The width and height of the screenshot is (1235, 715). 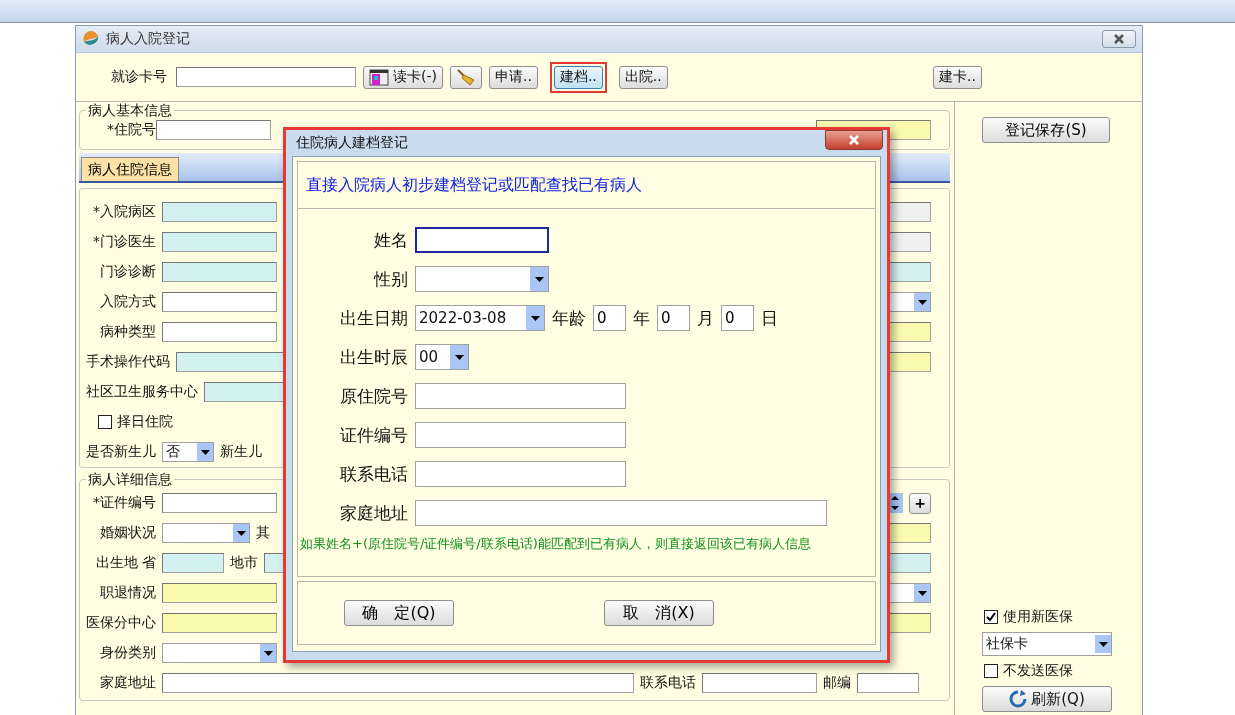 I want to click on field-label: 地市, so click(x=244, y=563).